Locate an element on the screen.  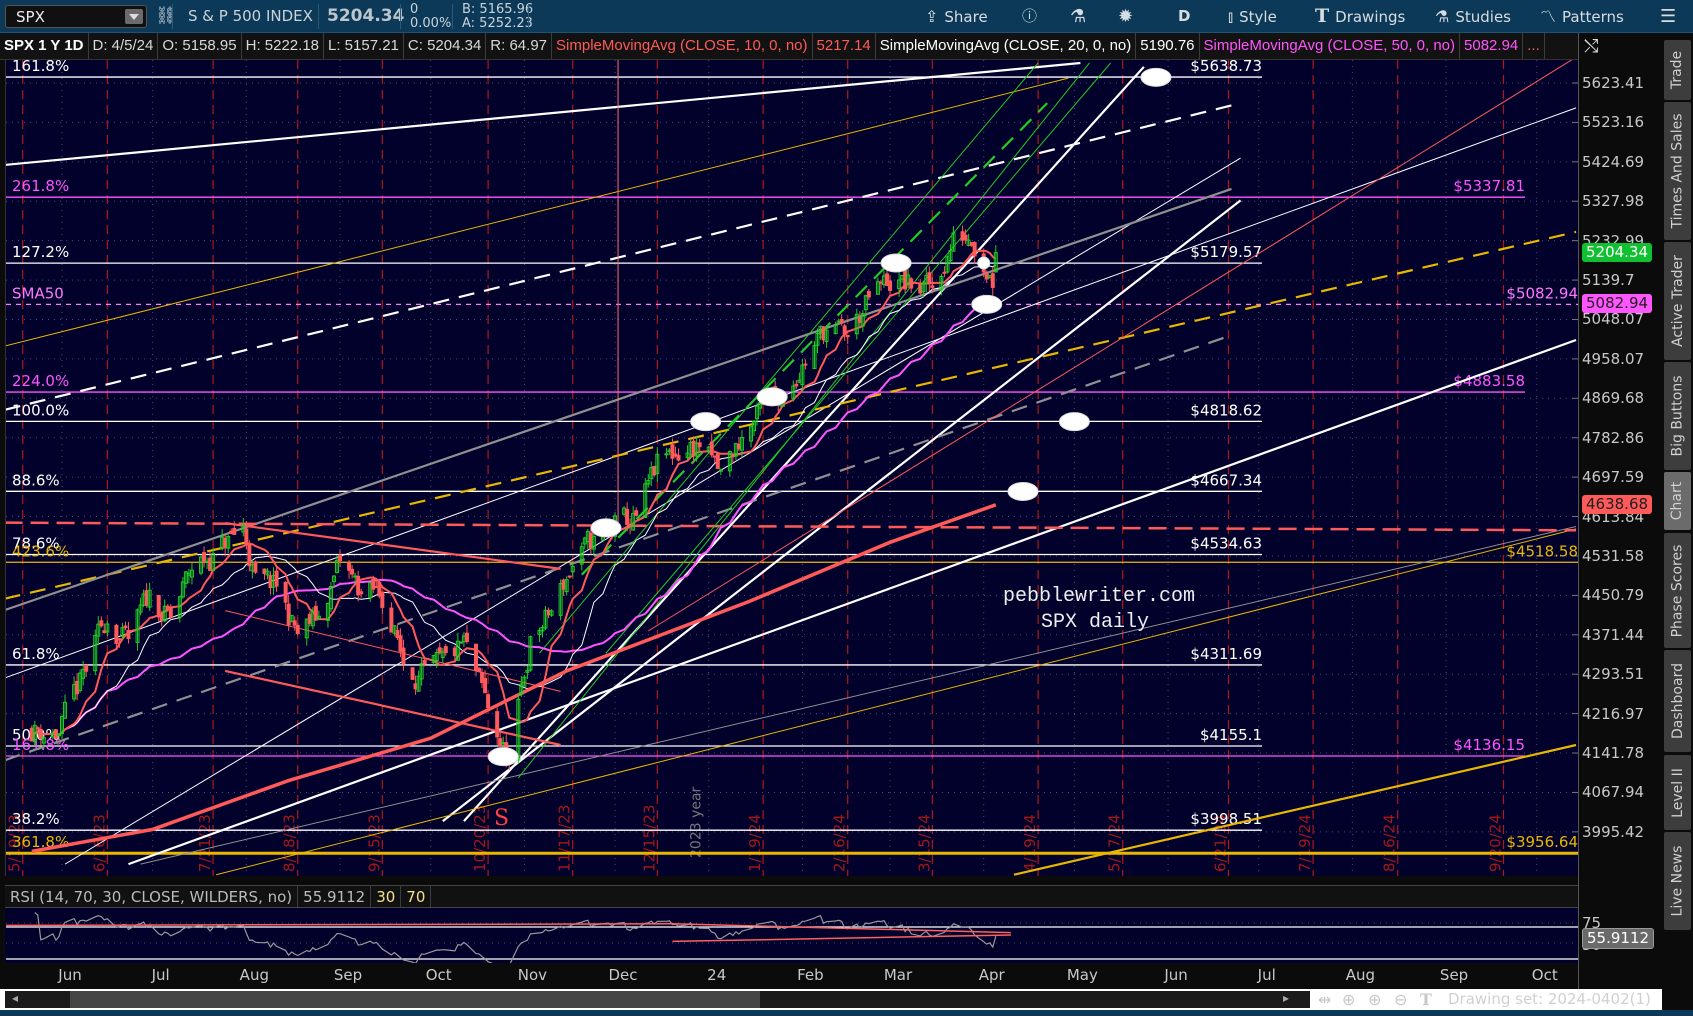
sidebar-tab-phase-scores: Phase Scores is located at coordinates (1677, 590).